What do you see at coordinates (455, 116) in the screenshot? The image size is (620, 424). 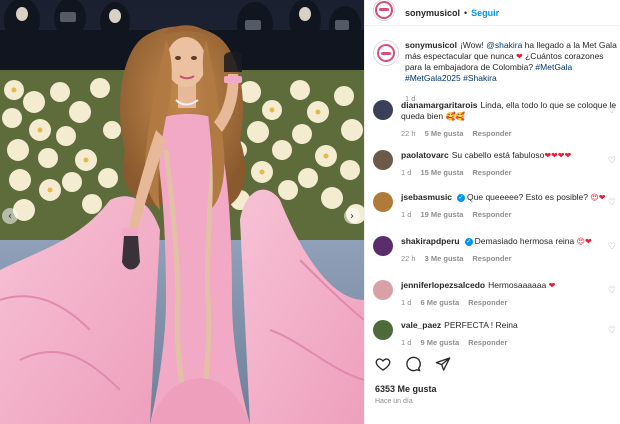 I see `comment-emoji: 🥰🥰` at bounding box center [455, 116].